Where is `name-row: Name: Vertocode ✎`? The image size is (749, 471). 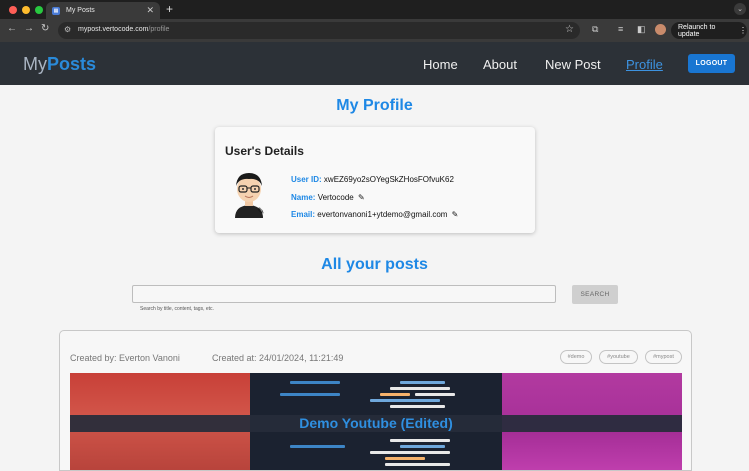
name-row: Name: Vertocode ✎ is located at coordinates (328, 197).